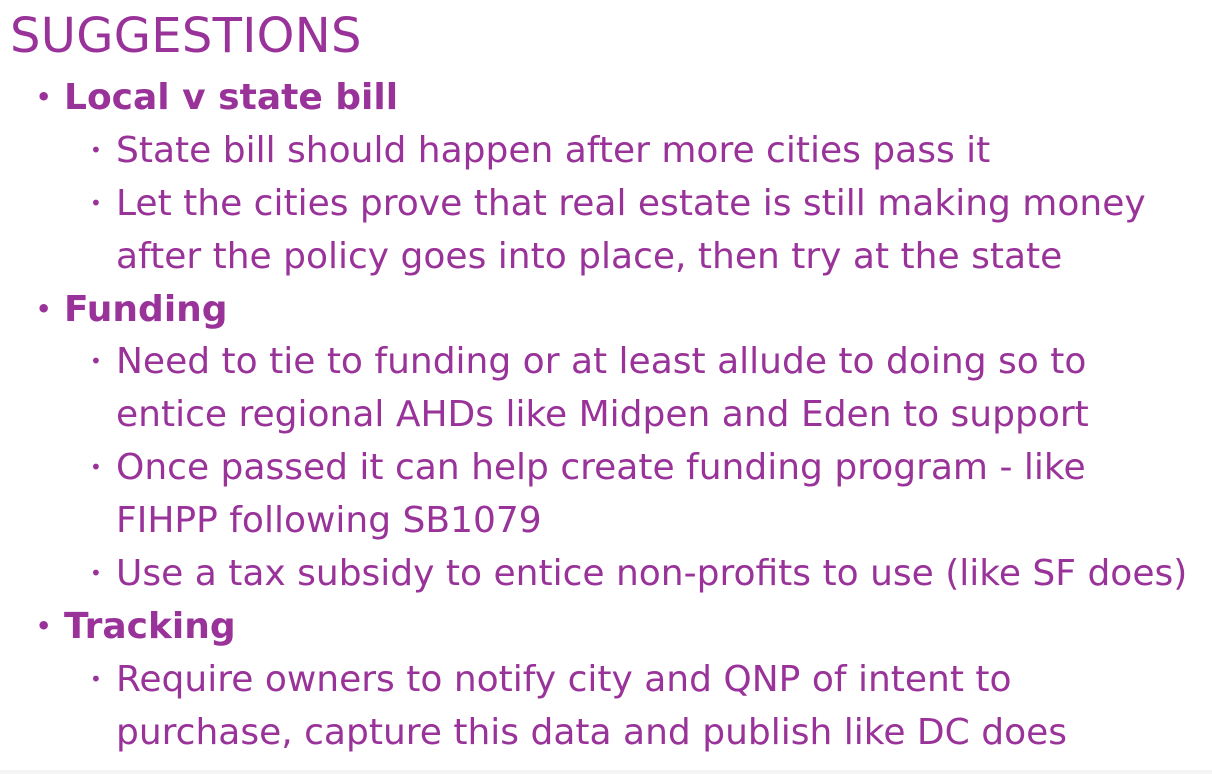  What do you see at coordinates (150, 626) in the screenshot?
I see `section-heading-text: Tracking` at bounding box center [150, 626].